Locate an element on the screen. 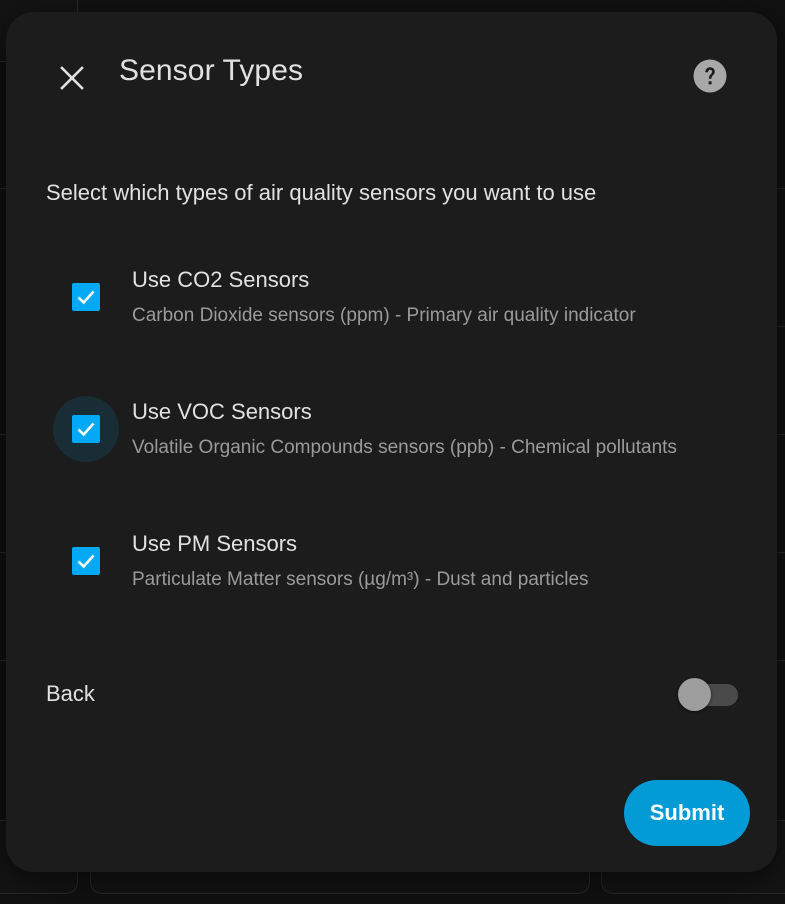  help-circle-icon is located at coordinates (710, 76).